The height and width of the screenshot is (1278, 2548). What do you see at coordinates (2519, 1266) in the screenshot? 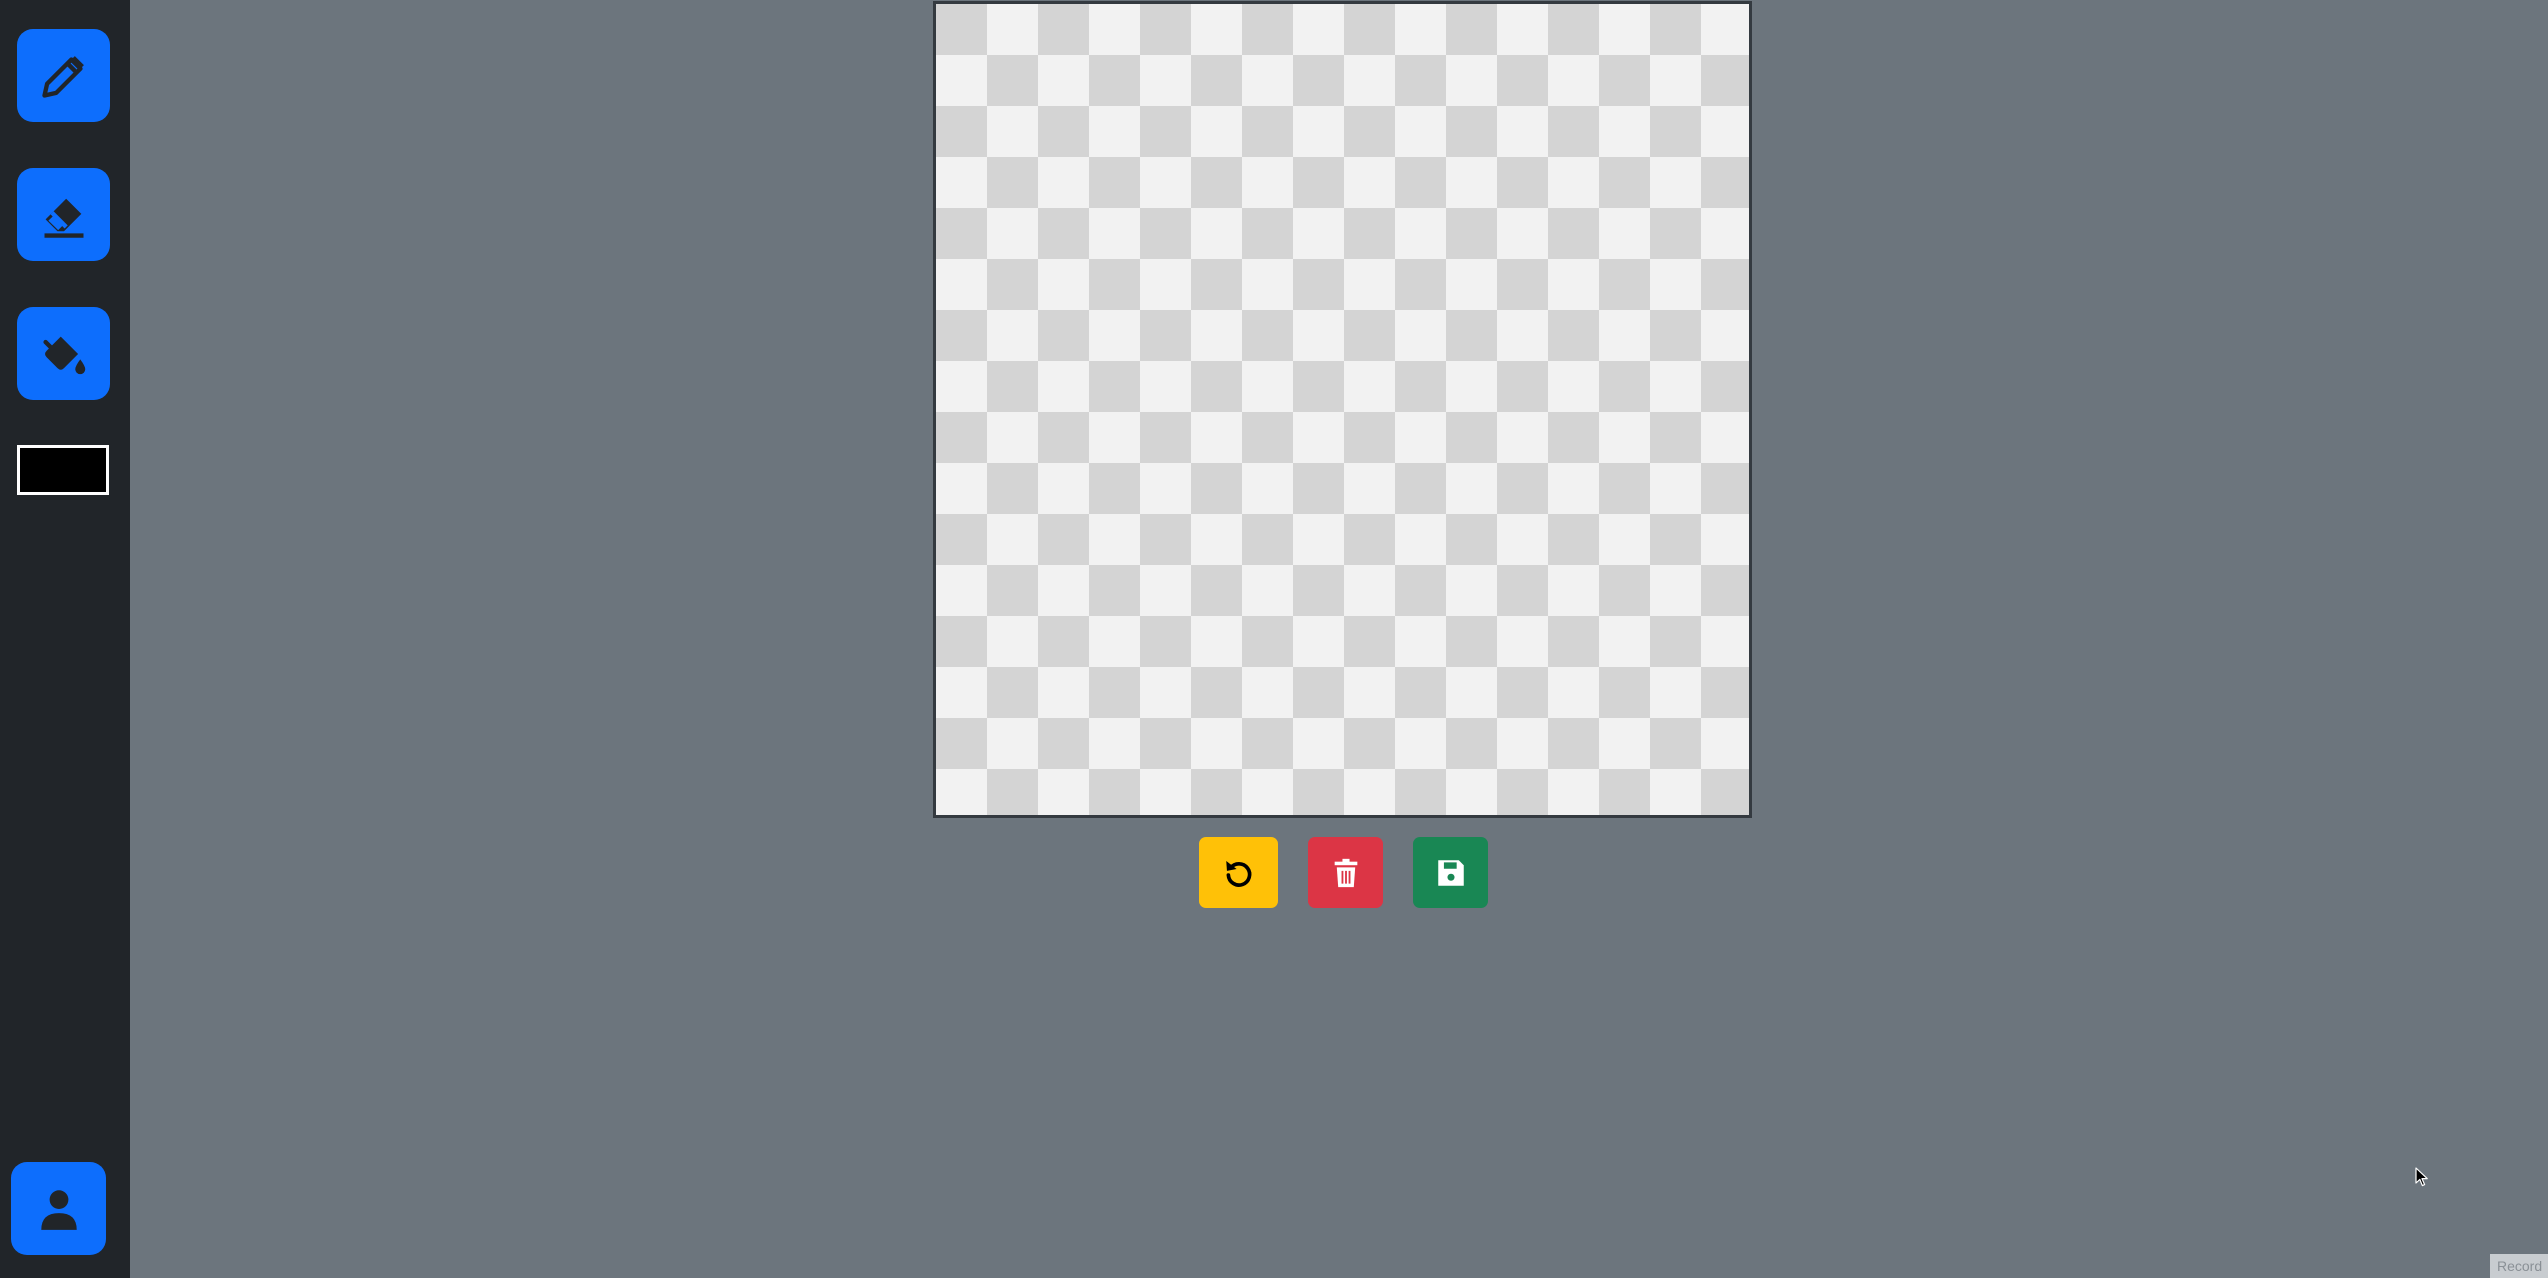
I see `record-label: Record` at bounding box center [2519, 1266].